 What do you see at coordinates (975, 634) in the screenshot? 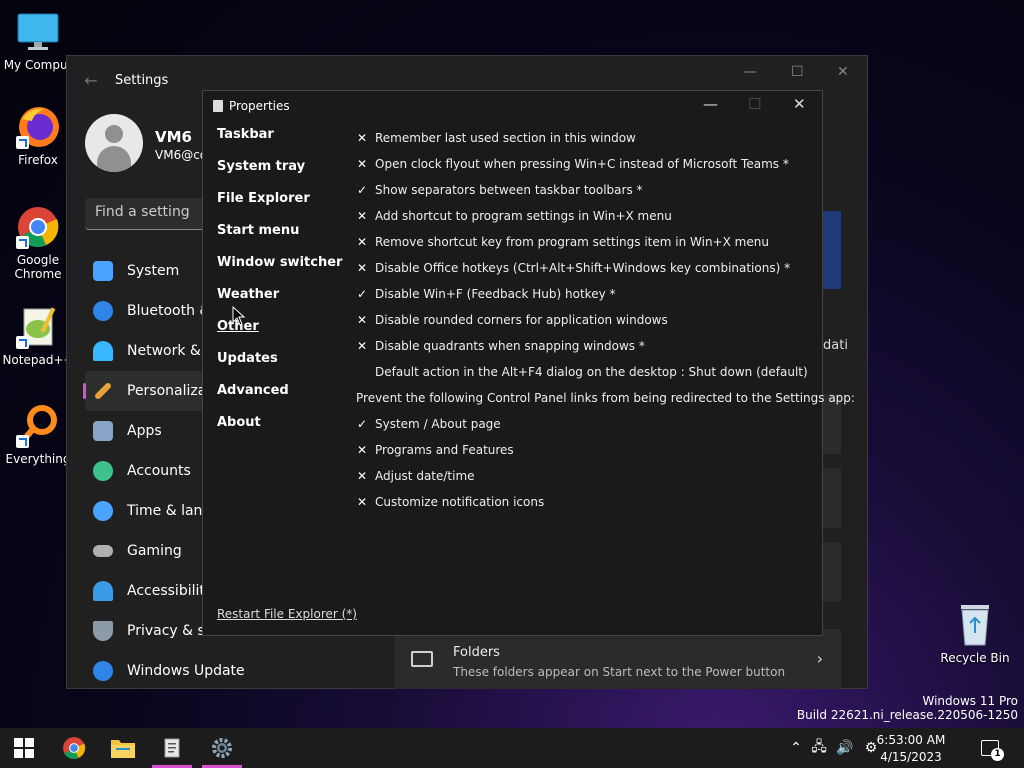
I see `desktop-icon-recycle-bin: Recycle Bin` at bounding box center [975, 634].